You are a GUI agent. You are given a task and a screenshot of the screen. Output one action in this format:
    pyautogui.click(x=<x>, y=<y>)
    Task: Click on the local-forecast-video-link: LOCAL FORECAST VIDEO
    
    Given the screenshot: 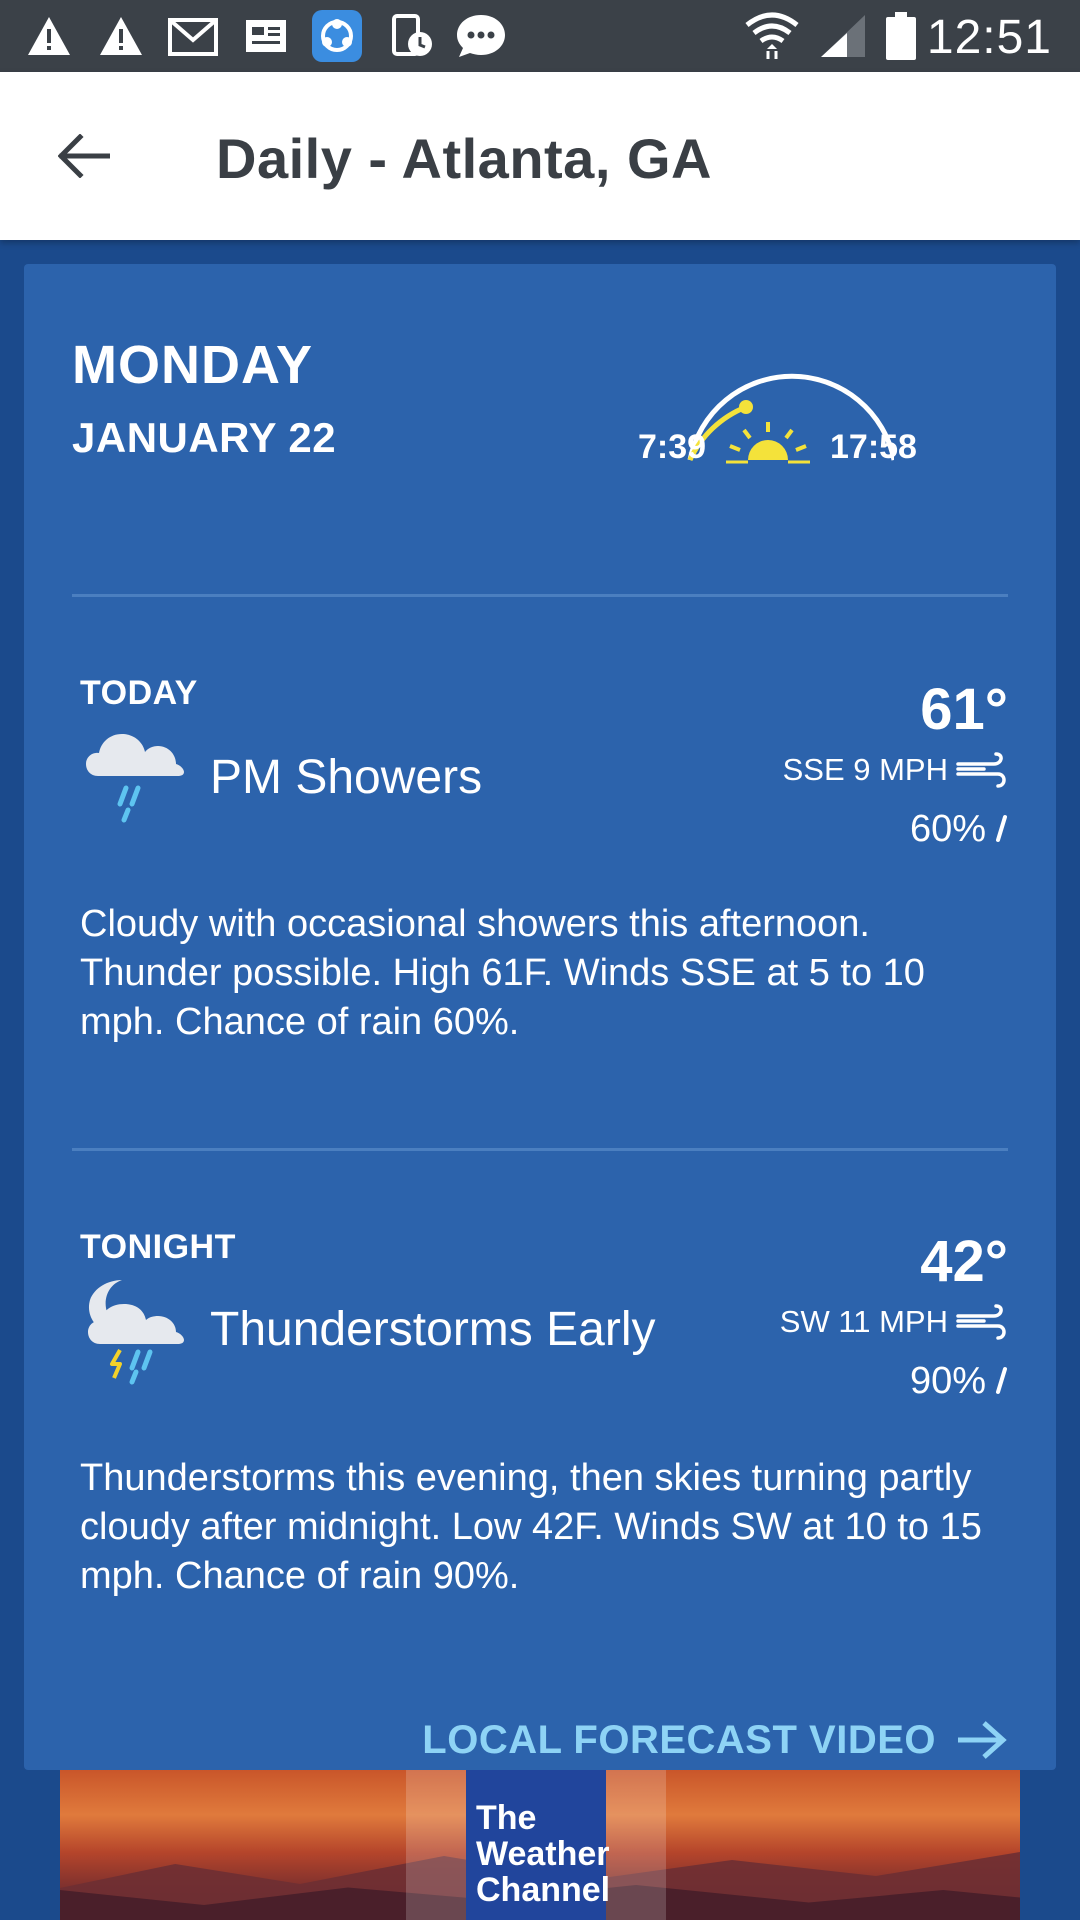 What is the action you would take?
    pyautogui.click(x=715, y=1740)
    